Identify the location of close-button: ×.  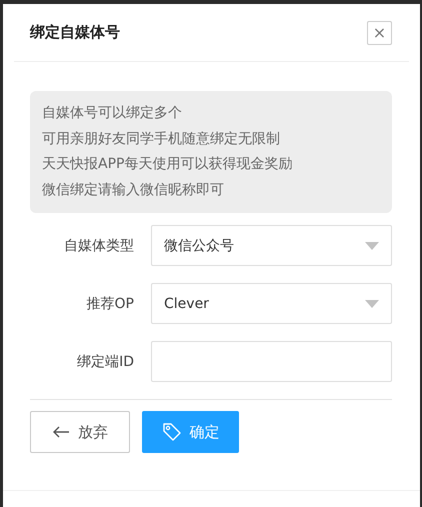
(379, 32).